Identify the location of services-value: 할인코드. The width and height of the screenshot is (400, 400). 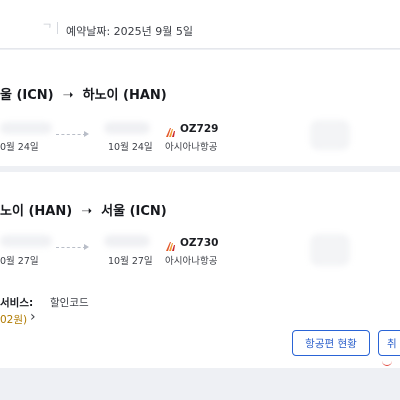
(69, 303).